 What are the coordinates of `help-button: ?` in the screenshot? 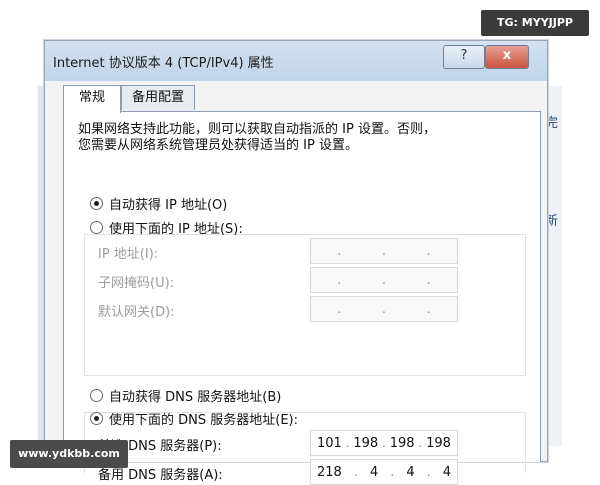 It's located at (464, 57).